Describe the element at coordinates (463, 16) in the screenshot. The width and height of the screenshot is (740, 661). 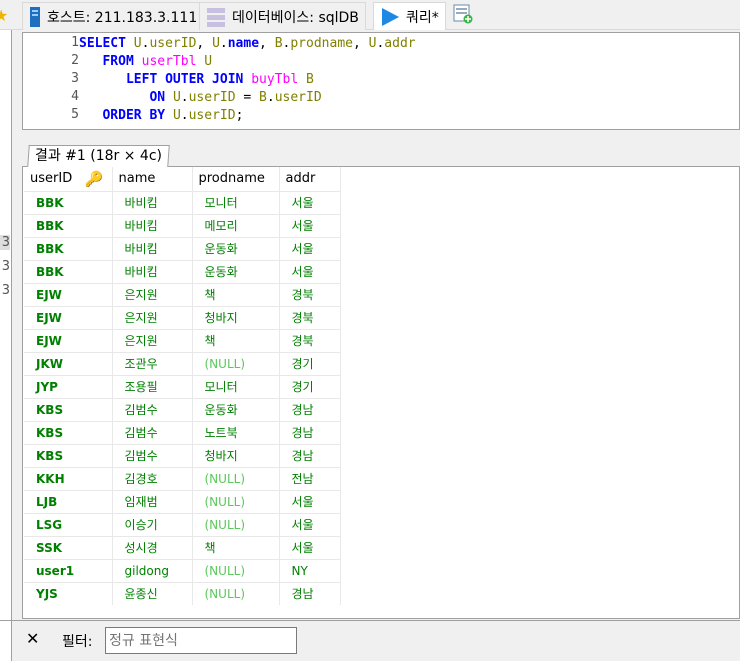
I see `new-query-tab-button` at that location.